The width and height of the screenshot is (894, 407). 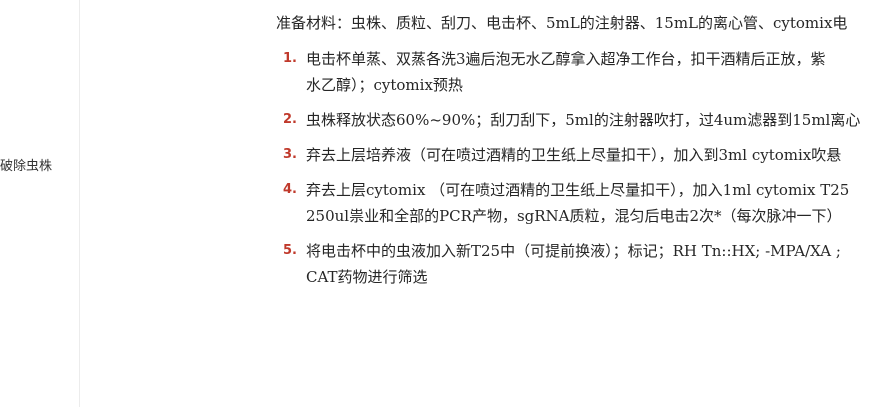 I want to click on step-number: 3., so click(x=290, y=154).